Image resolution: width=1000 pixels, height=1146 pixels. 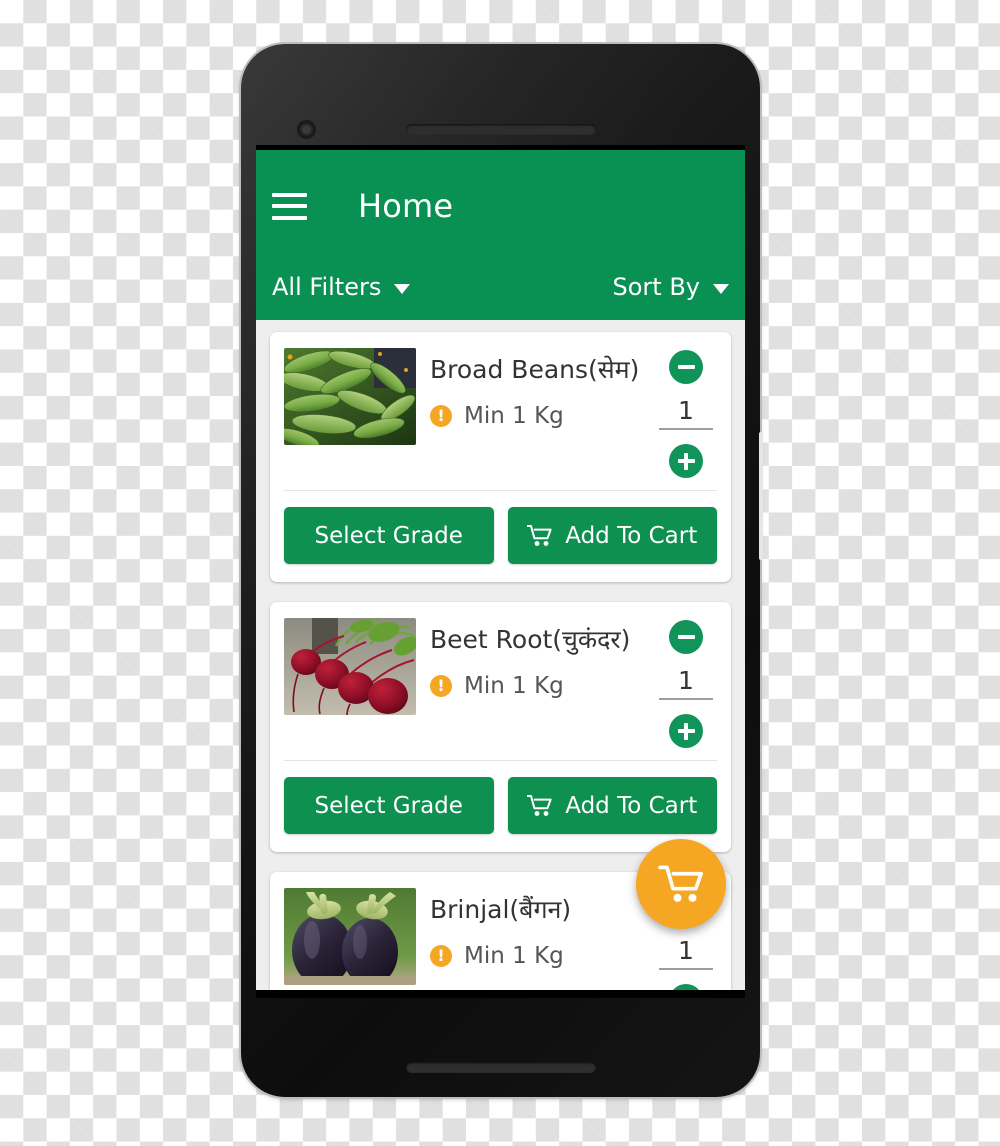 What do you see at coordinates (535, 369) in the screenshot?
I see `product-name: Broad Beans(सेम)` at bounding box center [535, 369].